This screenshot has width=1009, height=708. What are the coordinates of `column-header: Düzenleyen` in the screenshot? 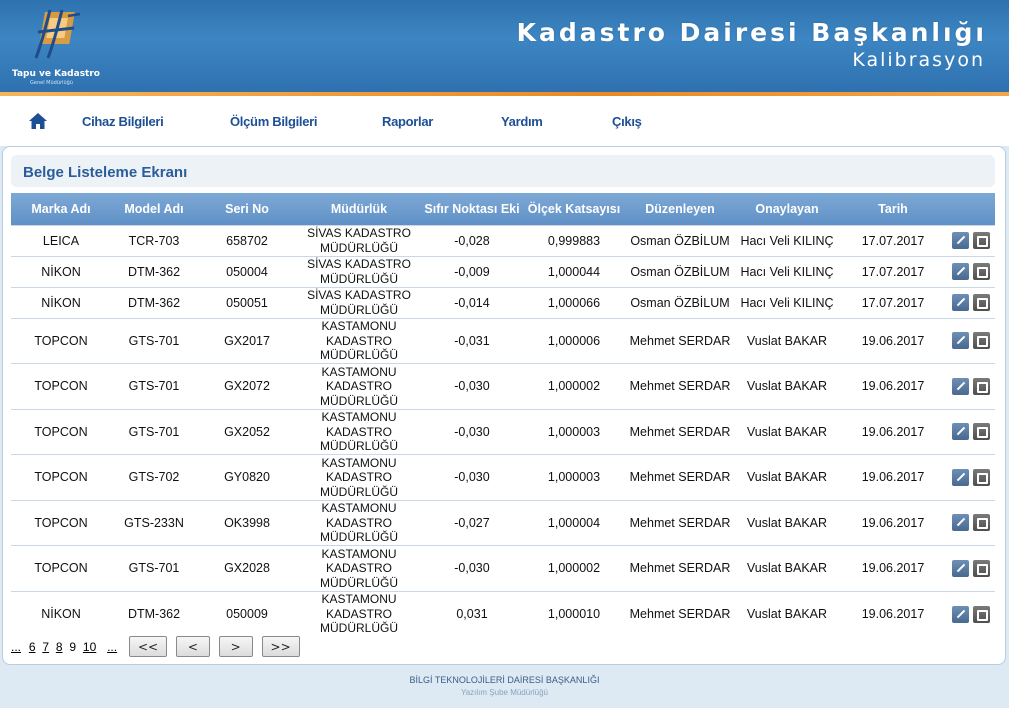 It's located at (680, 209).